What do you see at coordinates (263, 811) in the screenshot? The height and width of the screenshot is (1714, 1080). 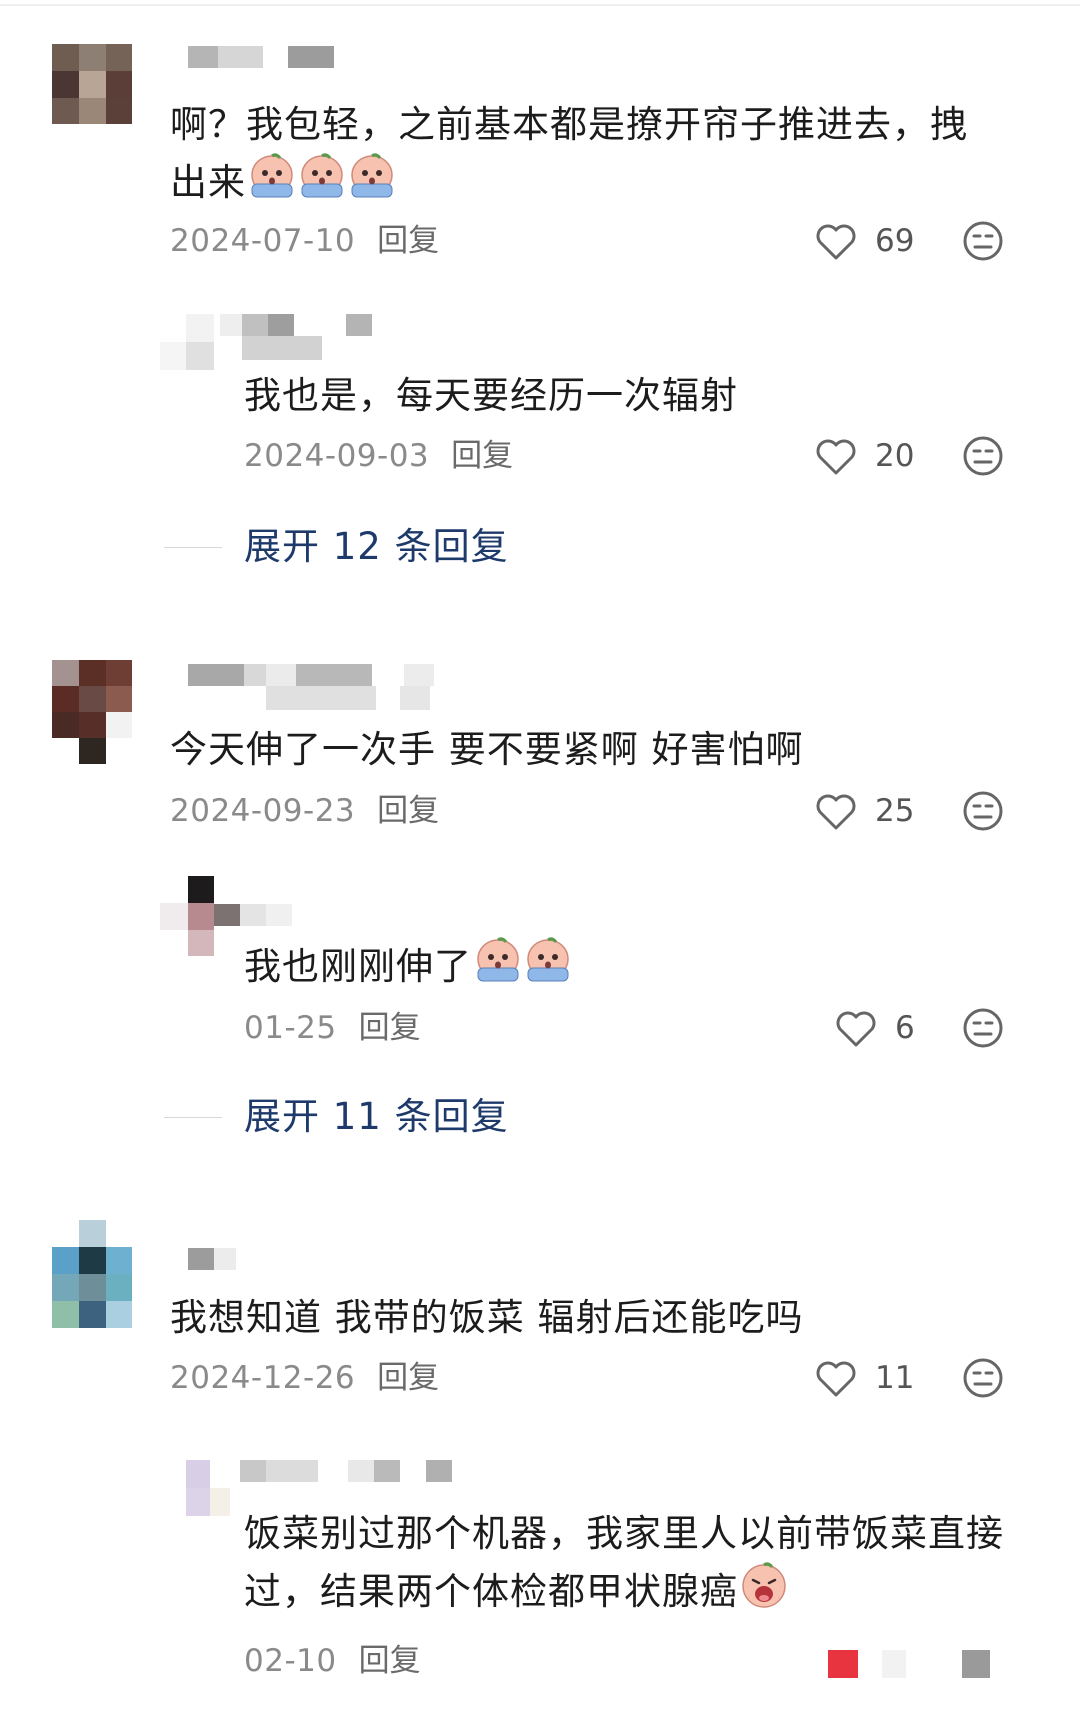 I see `comment-date: 2024-09-23` at bounding box center [263, 811].